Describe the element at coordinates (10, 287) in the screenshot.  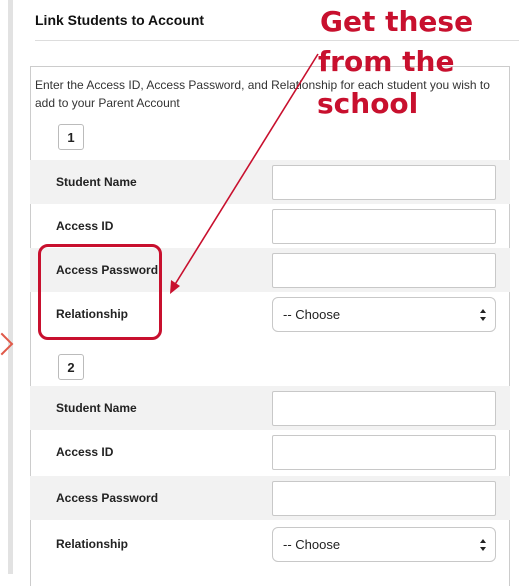
I see `left-border-rule` at that location.